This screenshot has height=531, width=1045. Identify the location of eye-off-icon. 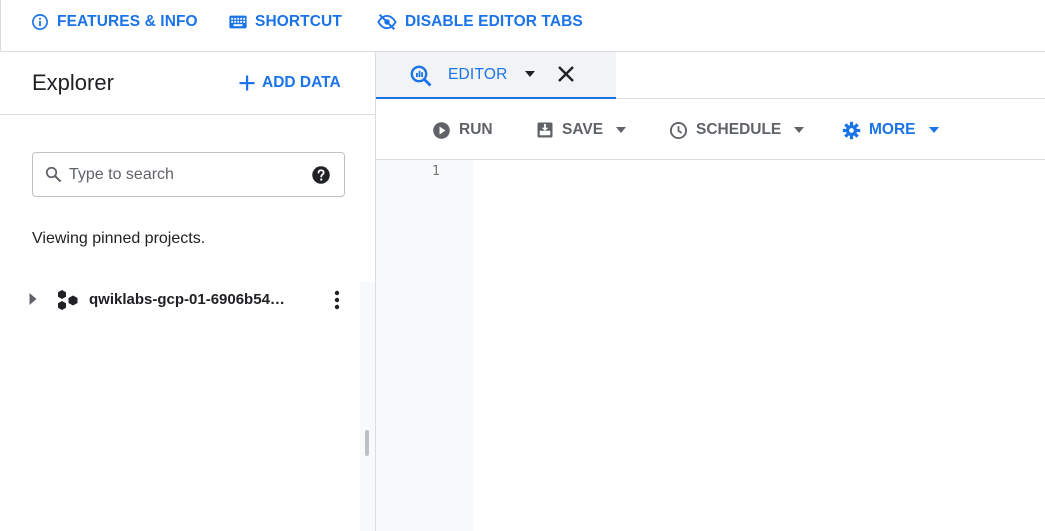
(387, 22).